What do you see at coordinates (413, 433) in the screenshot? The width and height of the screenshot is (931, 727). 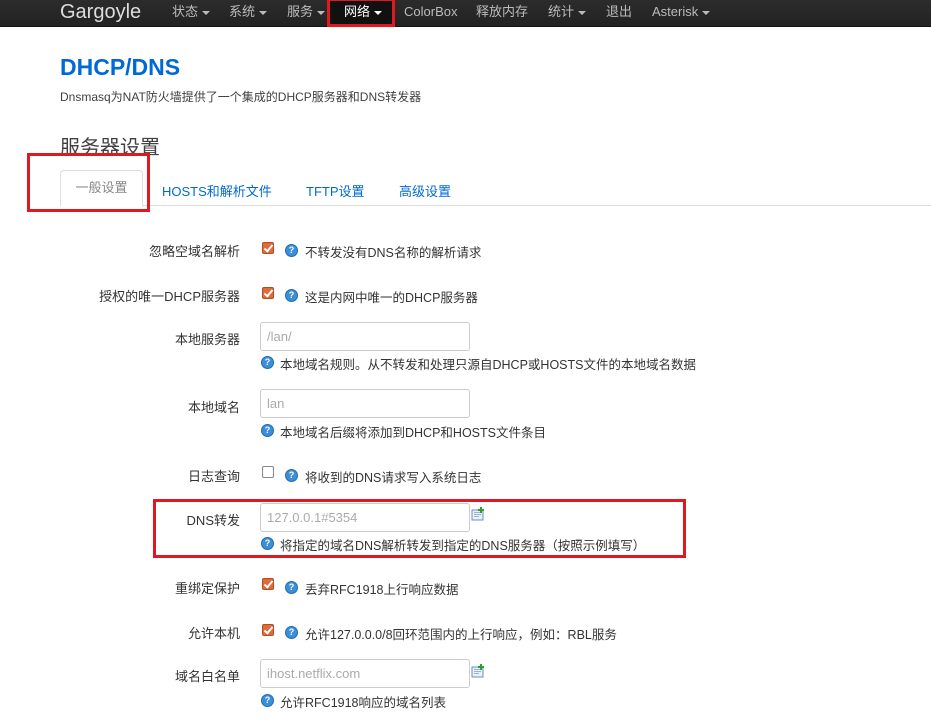 I see `local-domain-help: 本地域名后缀将添加到DHCP和HOSTS文件条目` at bounding box center [413, 433].